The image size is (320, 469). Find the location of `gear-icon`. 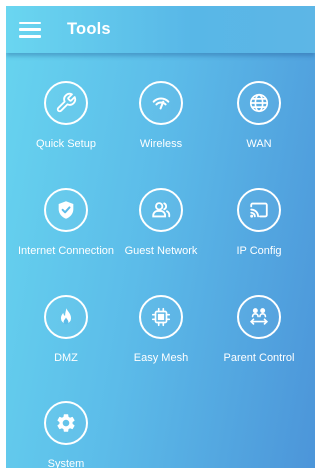

gear-icon is located at coordinates (66, 423).